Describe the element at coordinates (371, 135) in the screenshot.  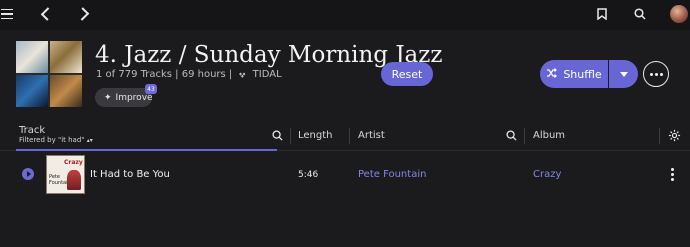
I see `column-header-artist: Artist` at that location.